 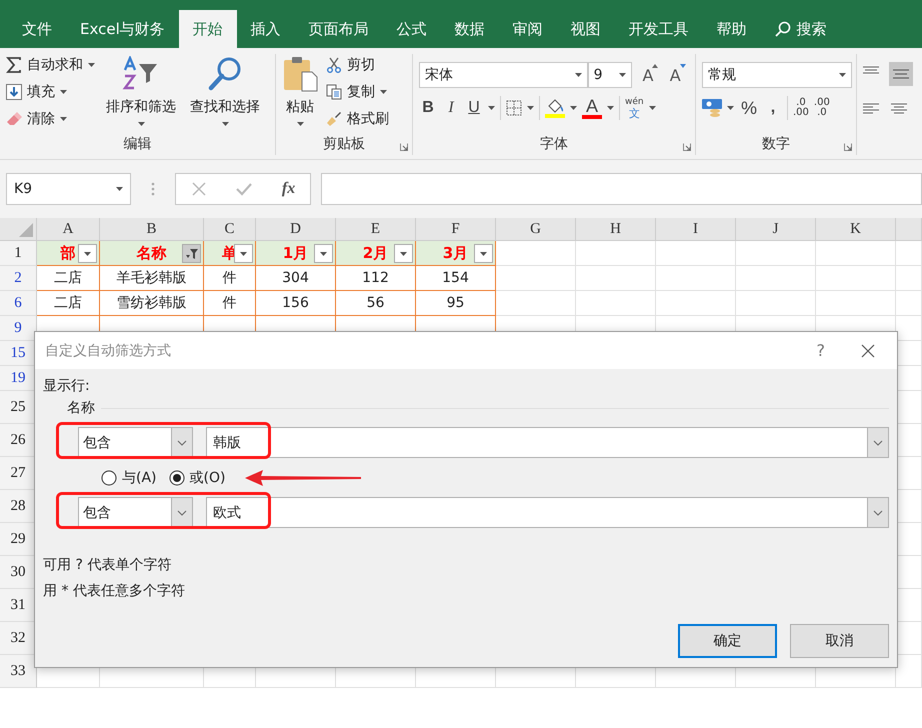 What do you see at coordinates (152, 278) in the screenshot?
I see `table-cell: 羊毛衫韩版` at bounding box center [152, 278].